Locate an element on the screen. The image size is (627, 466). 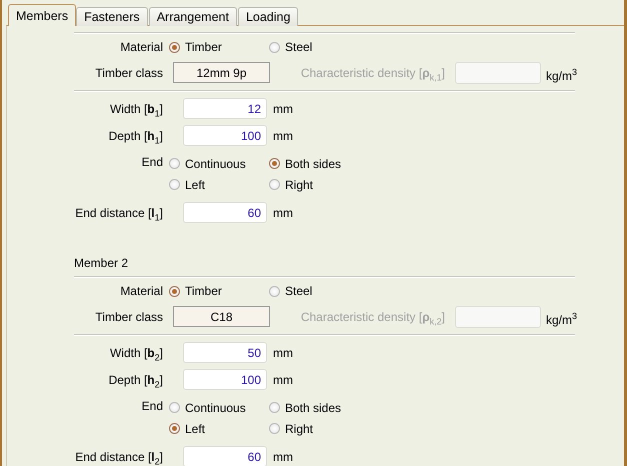
tab: Loading is located at coordinates (268, 16).